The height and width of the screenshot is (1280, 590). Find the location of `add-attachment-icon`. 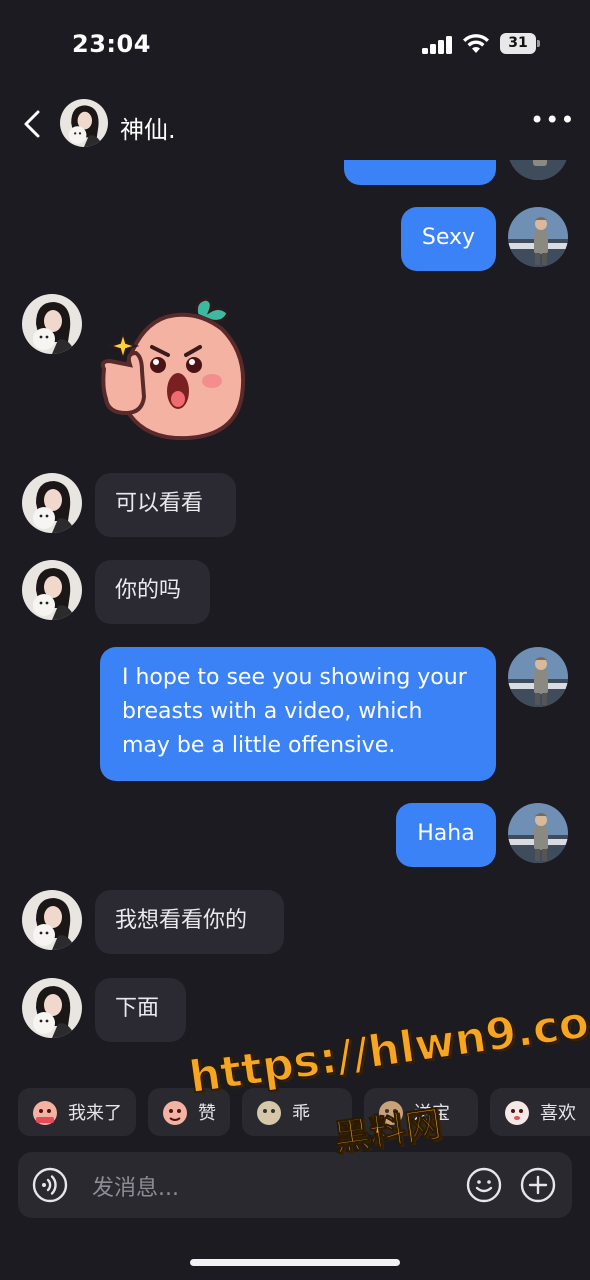

add-attachment-icon is located at coordinates (538, 1185).